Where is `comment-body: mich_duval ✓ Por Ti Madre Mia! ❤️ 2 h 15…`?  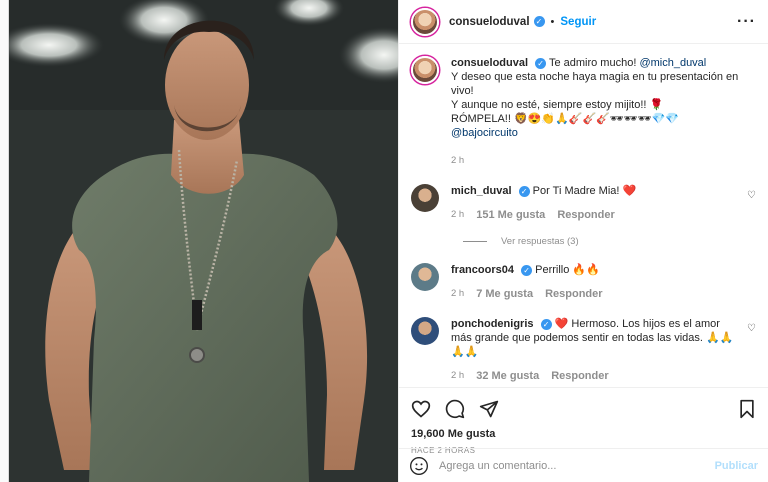 comment-body: mich_duval ✓ Por Ti Madre Mia! ❤️ 2 h 15… is located at coordinates (595, 203).